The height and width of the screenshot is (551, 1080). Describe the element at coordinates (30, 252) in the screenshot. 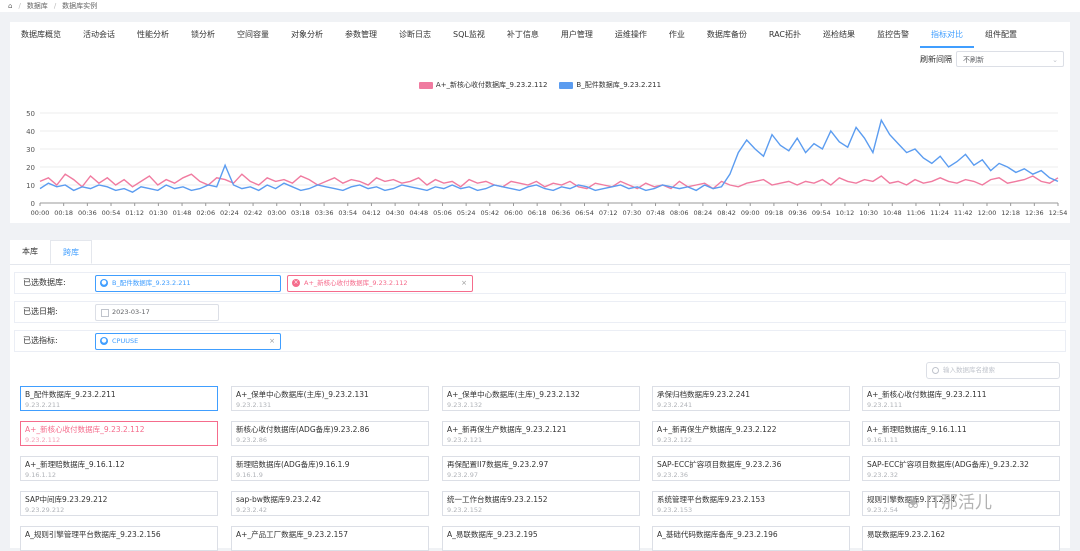

I see `subtab-0: 本库` at that location.